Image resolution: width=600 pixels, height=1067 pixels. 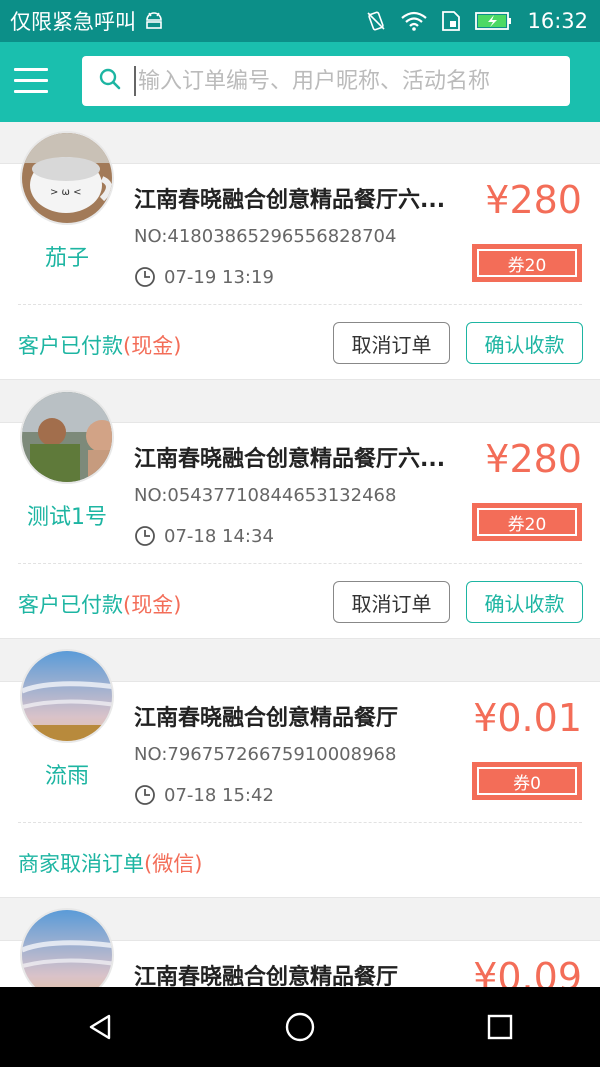 I want to click on payment-method: (微信), so click(x=173, y=864).